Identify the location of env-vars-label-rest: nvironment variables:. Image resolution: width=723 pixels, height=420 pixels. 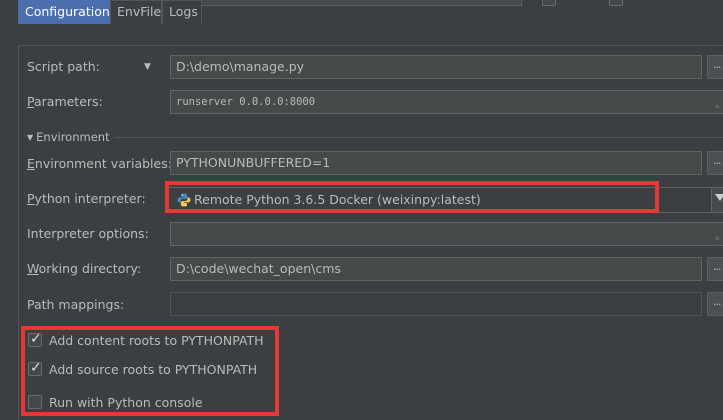
(103, 163).